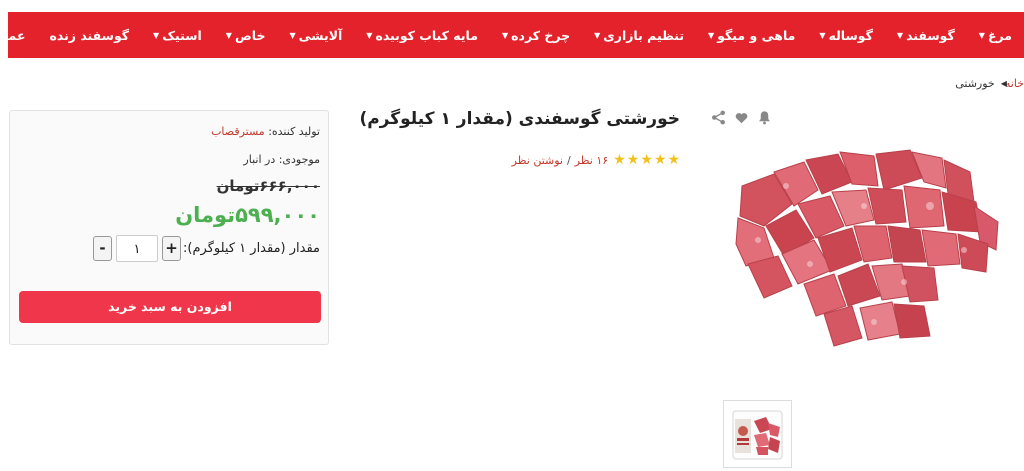  Describe the element at coordinates (868, 252) in the screenshot. I see `product-main-image` at that location.